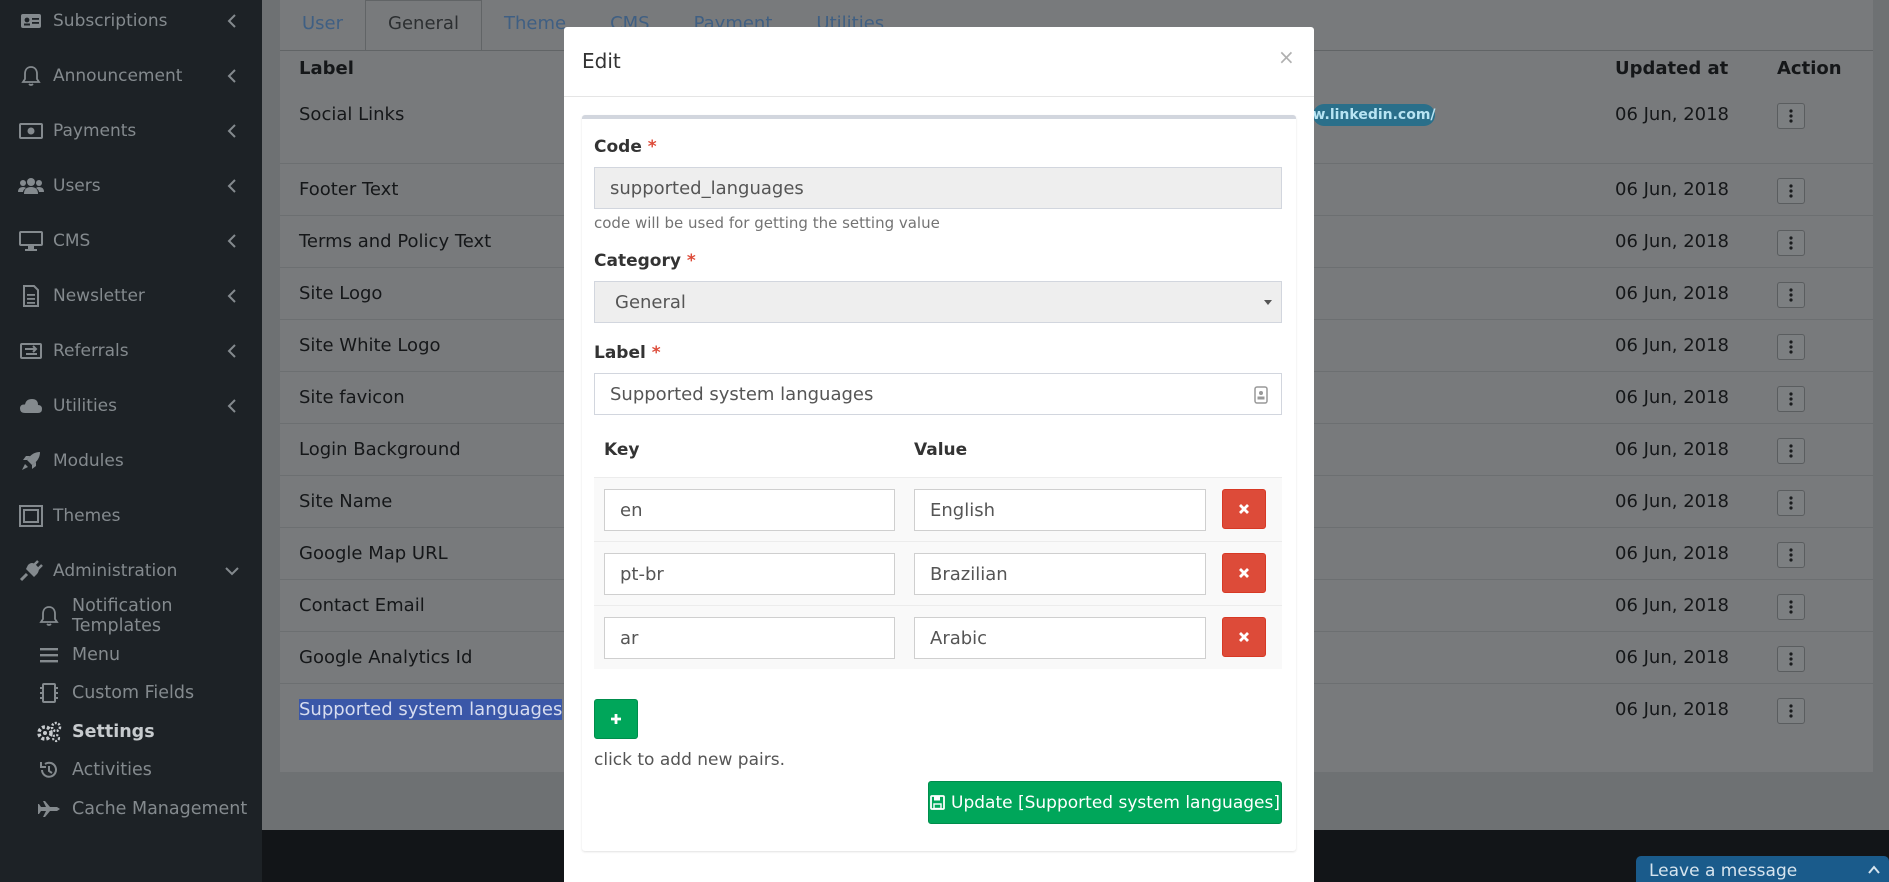 The width and height of the screenshot is (1889, 882). What do you see at coordinates (326, 68) in the screenshot?
I see `column-header-label: Label` at bounding box center [326, 68].